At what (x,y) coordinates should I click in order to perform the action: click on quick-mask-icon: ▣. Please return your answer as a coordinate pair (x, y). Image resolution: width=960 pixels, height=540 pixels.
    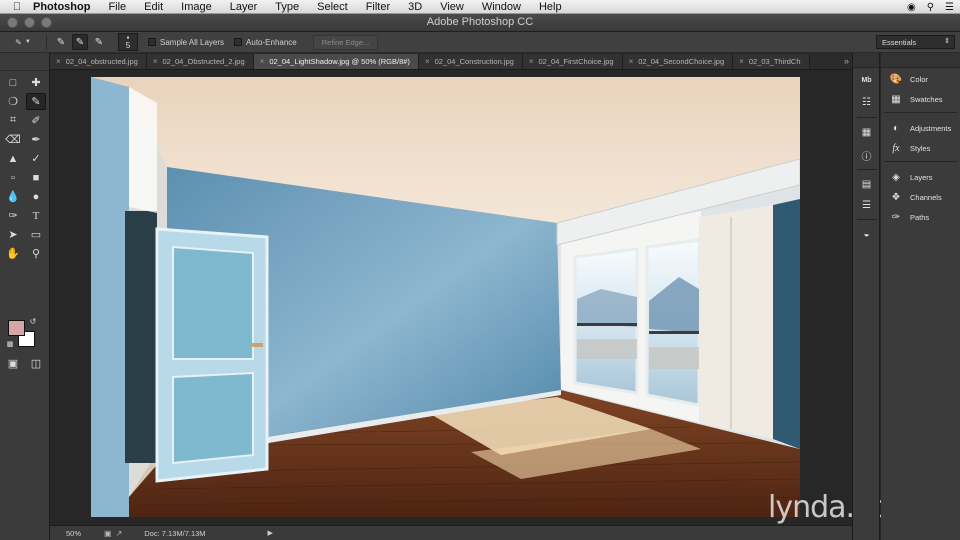
    Looking at the image, I should click on (13, 363).